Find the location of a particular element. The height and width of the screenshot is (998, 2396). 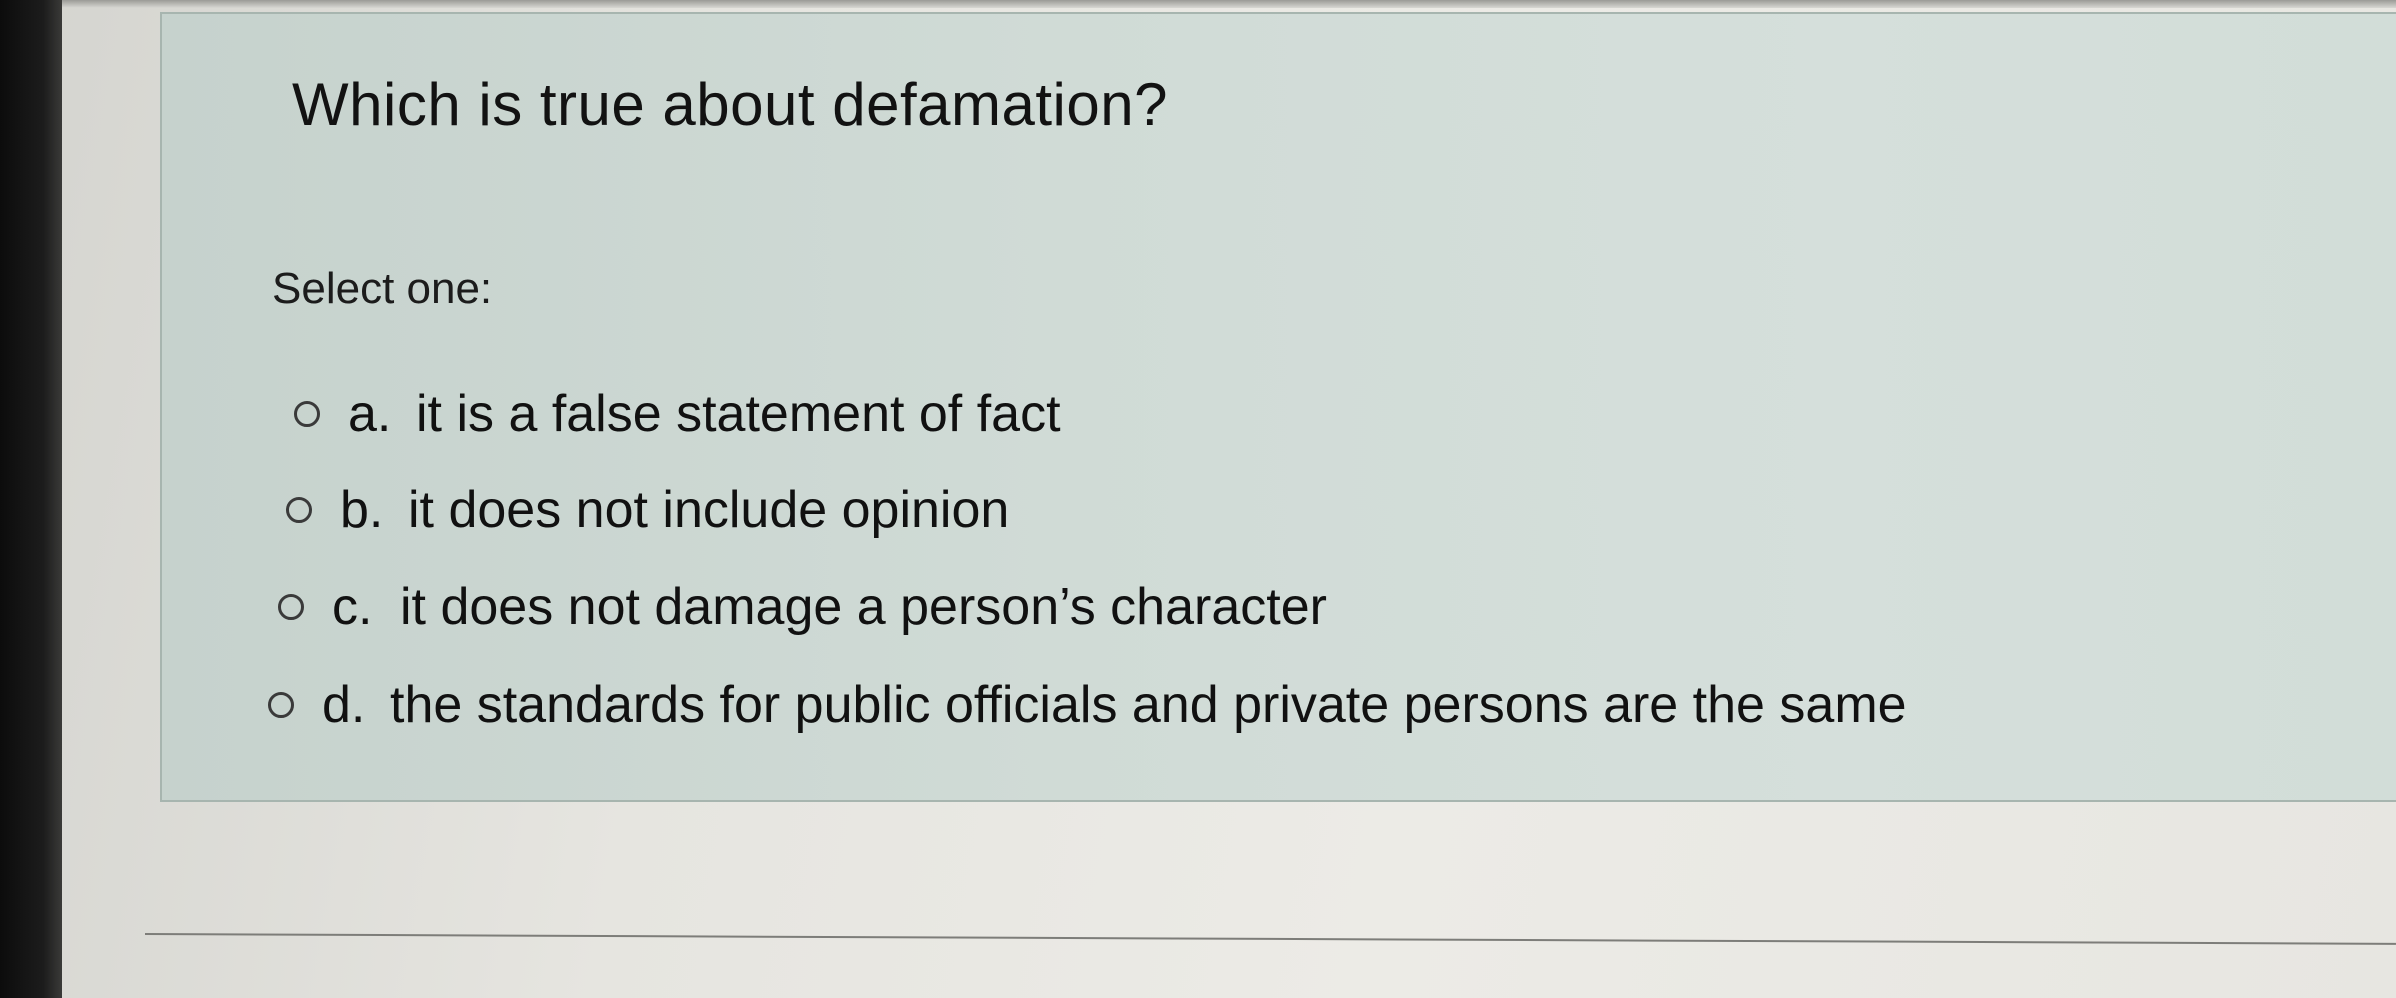

option-a: a. it is a false statement of fact is located at coordinates (677, 414).